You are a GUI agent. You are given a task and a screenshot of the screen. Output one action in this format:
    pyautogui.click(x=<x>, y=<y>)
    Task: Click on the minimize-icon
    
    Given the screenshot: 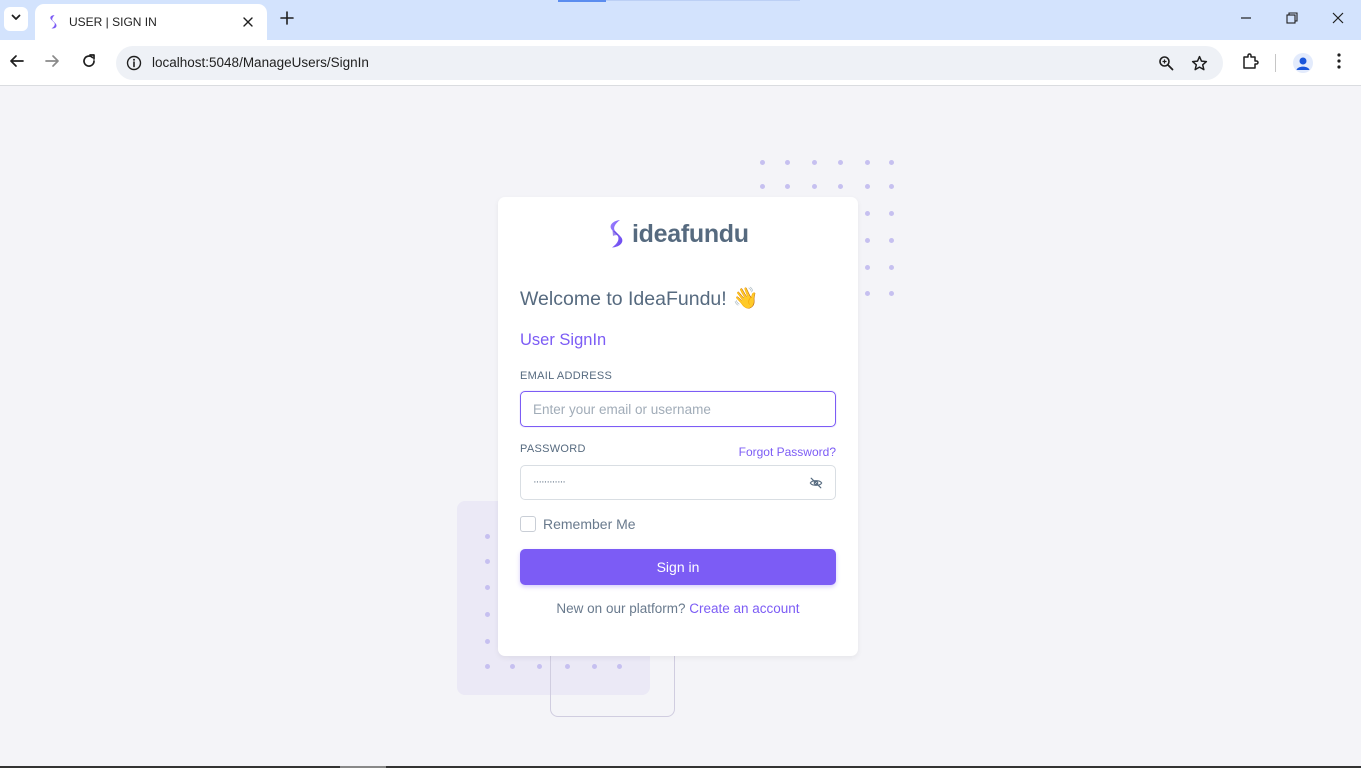 What is the action you would take?
    pyautogui.click(x=1246, y=20)
    